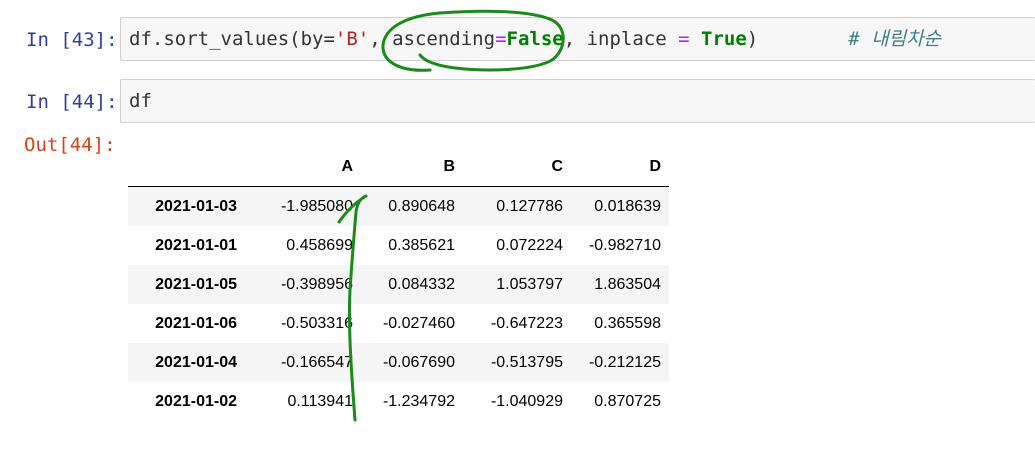 Image resolution: width=1035 pixels, height=450 pixels. Describe the element at coordinates (627, 284) in the screenshot. I see `table-cell: 1.863504` at that location.